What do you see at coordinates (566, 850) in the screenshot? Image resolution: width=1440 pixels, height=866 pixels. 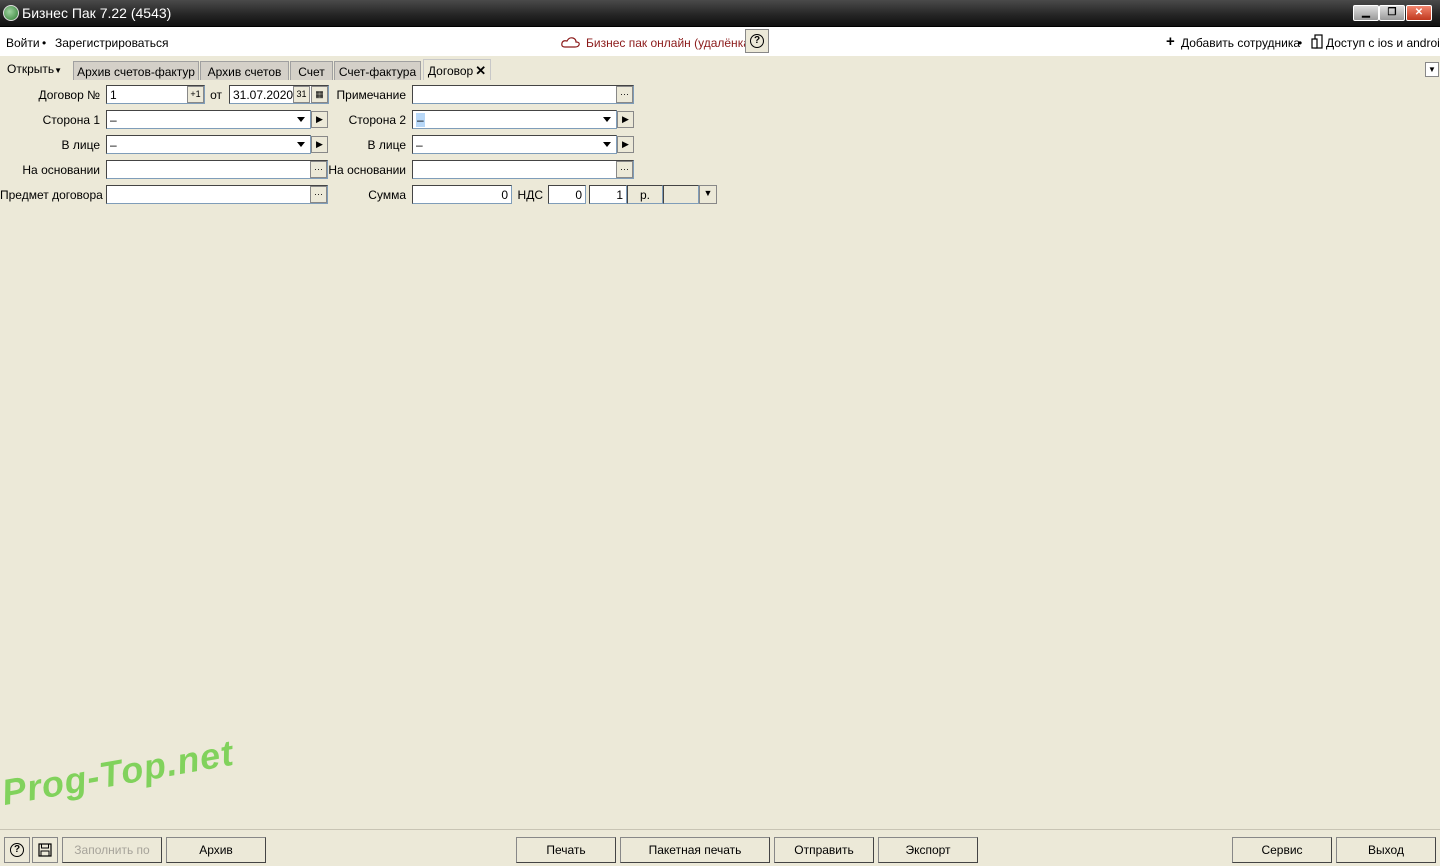 I see `print-button: Печать` at bounding box center [566, 850].